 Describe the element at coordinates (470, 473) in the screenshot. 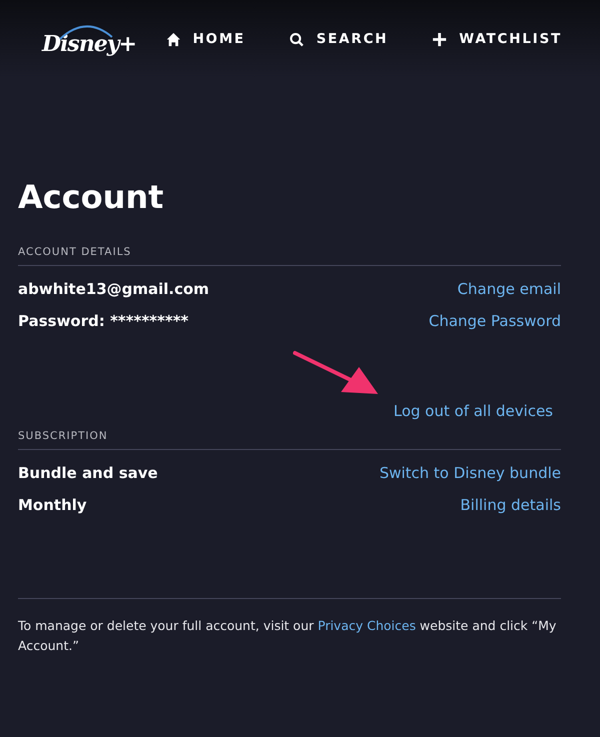

I see `action-link: Switch to Disney bundle` at that location.